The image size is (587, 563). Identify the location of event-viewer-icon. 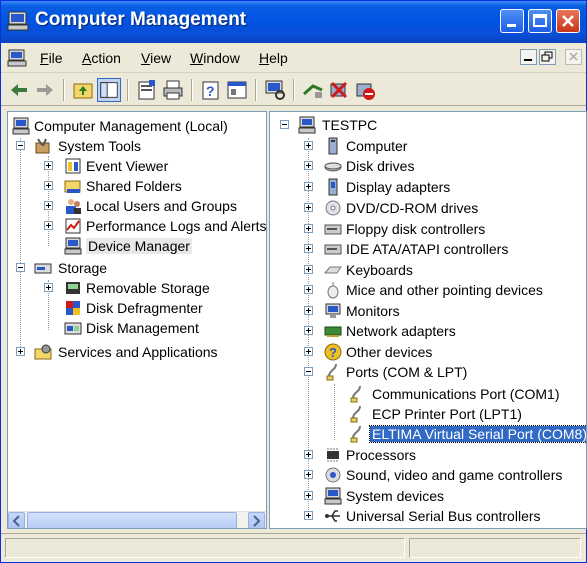
(73, 166).